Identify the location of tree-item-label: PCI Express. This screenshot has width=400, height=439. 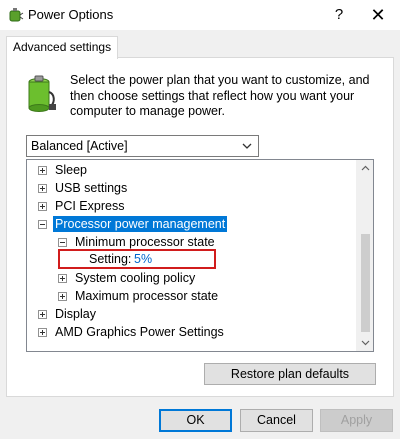
(90, 206).